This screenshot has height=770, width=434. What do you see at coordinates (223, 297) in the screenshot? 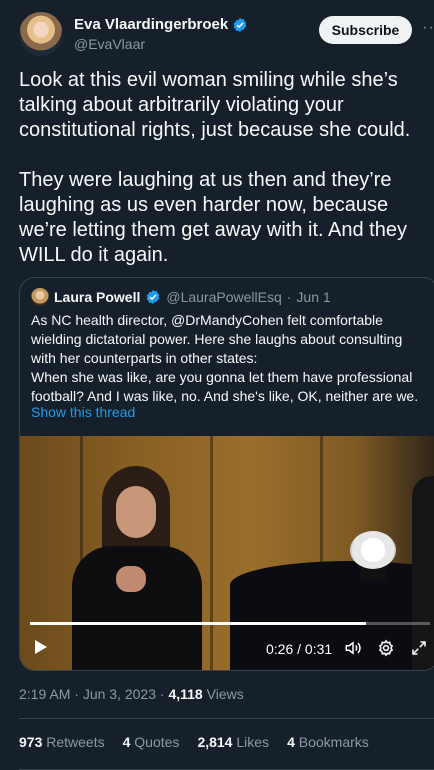
I see `quoted-author-handle: @LauraPowellEsq` at bounding box center [223, 297].